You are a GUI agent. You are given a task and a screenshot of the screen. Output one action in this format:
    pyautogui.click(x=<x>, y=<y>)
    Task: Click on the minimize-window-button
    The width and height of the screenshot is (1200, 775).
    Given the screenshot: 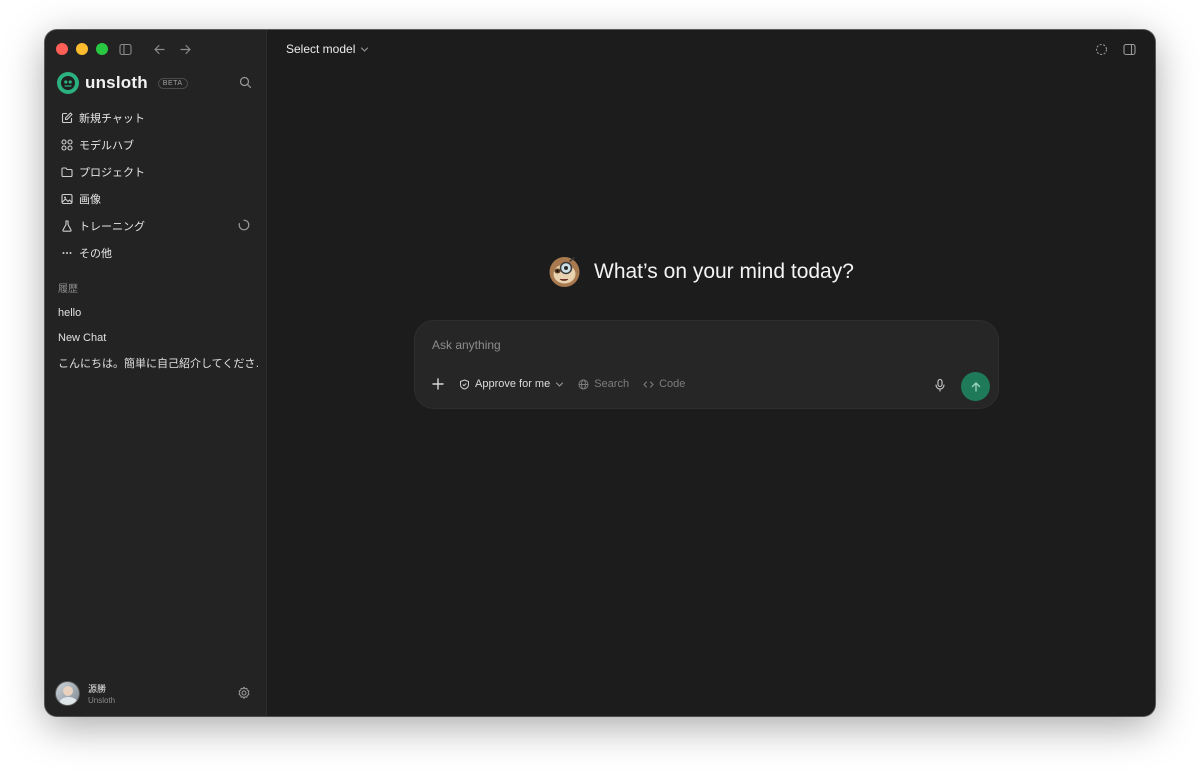 What is the action you would take?
    pyautogui.click(x=82, y=49)
    